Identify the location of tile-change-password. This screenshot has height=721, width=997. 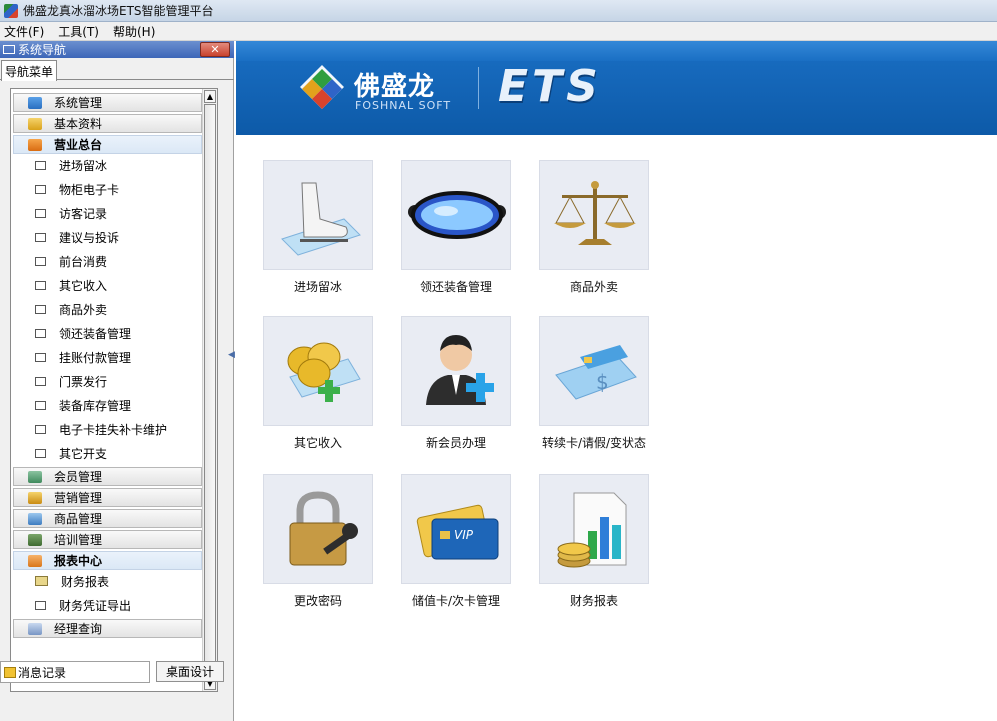
(318, 529).